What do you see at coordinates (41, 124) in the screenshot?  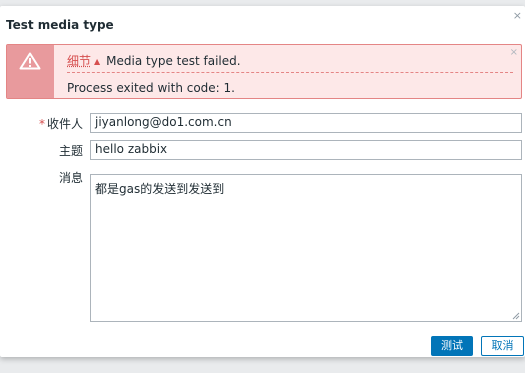 I see `required-marker: *` at bounding box center [41, 124].